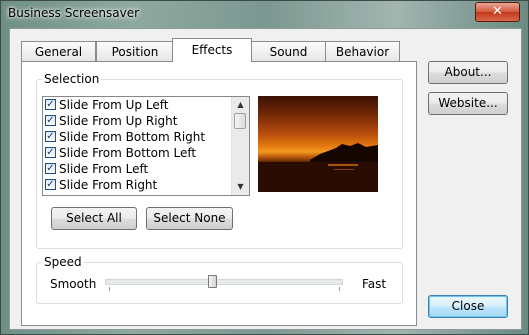 The width and height of the screenshot is (529, 335). Describe the element at coordinates (288, 51) in the screenshot. I see `tab-sound: Sound` at that location.